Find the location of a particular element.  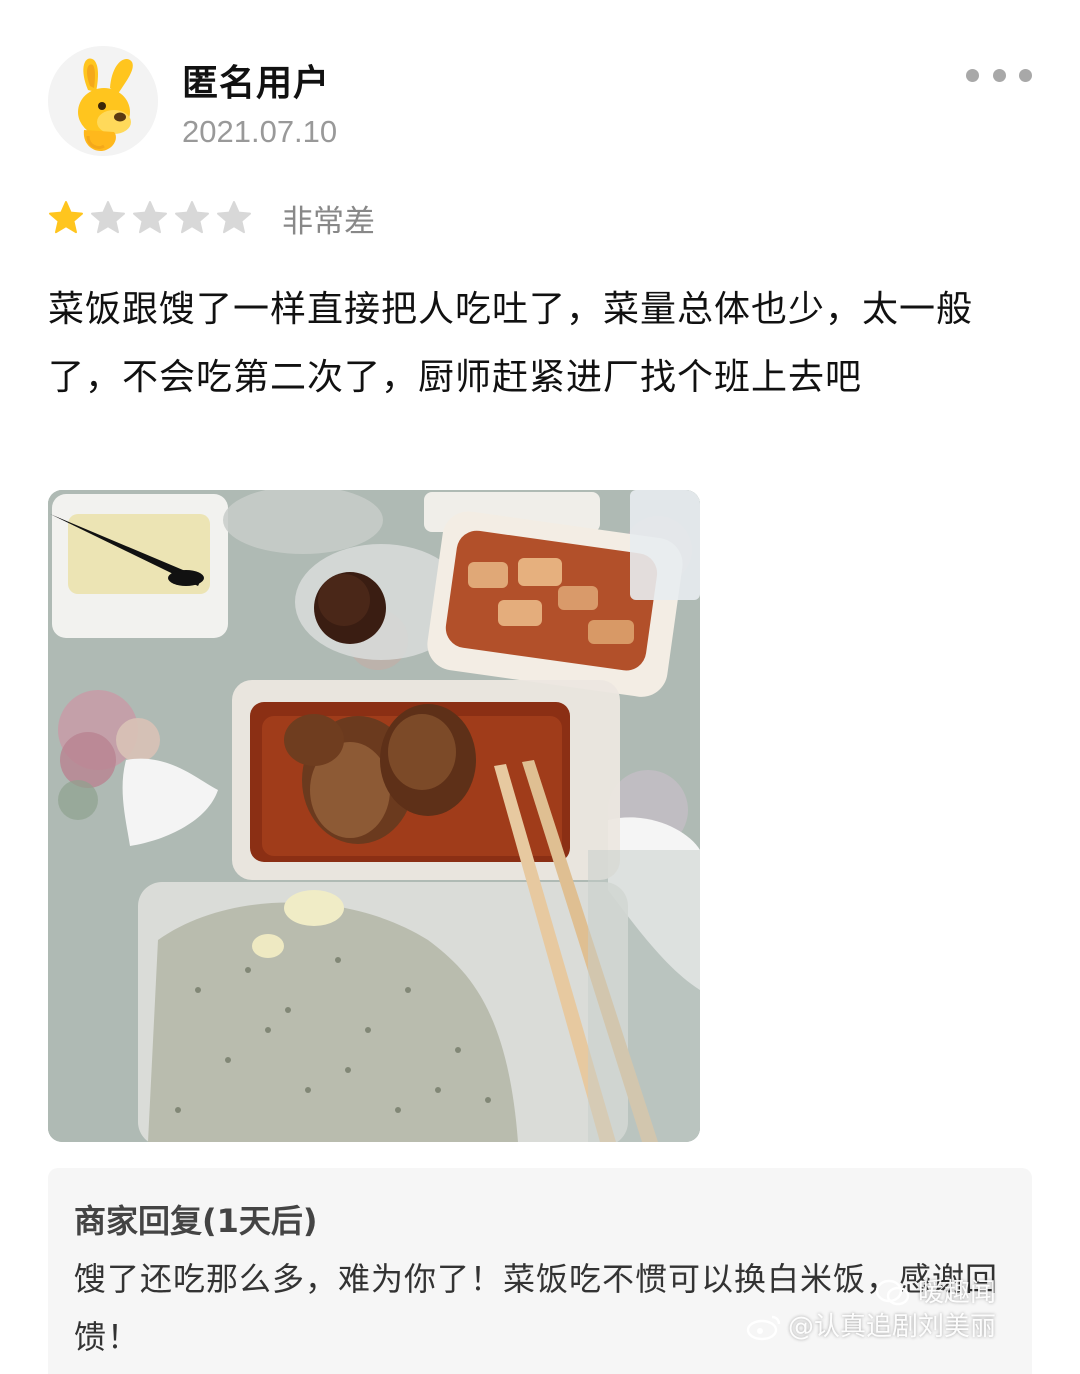

review-date: 2021.07.10 is located at coordinates (260, 131).